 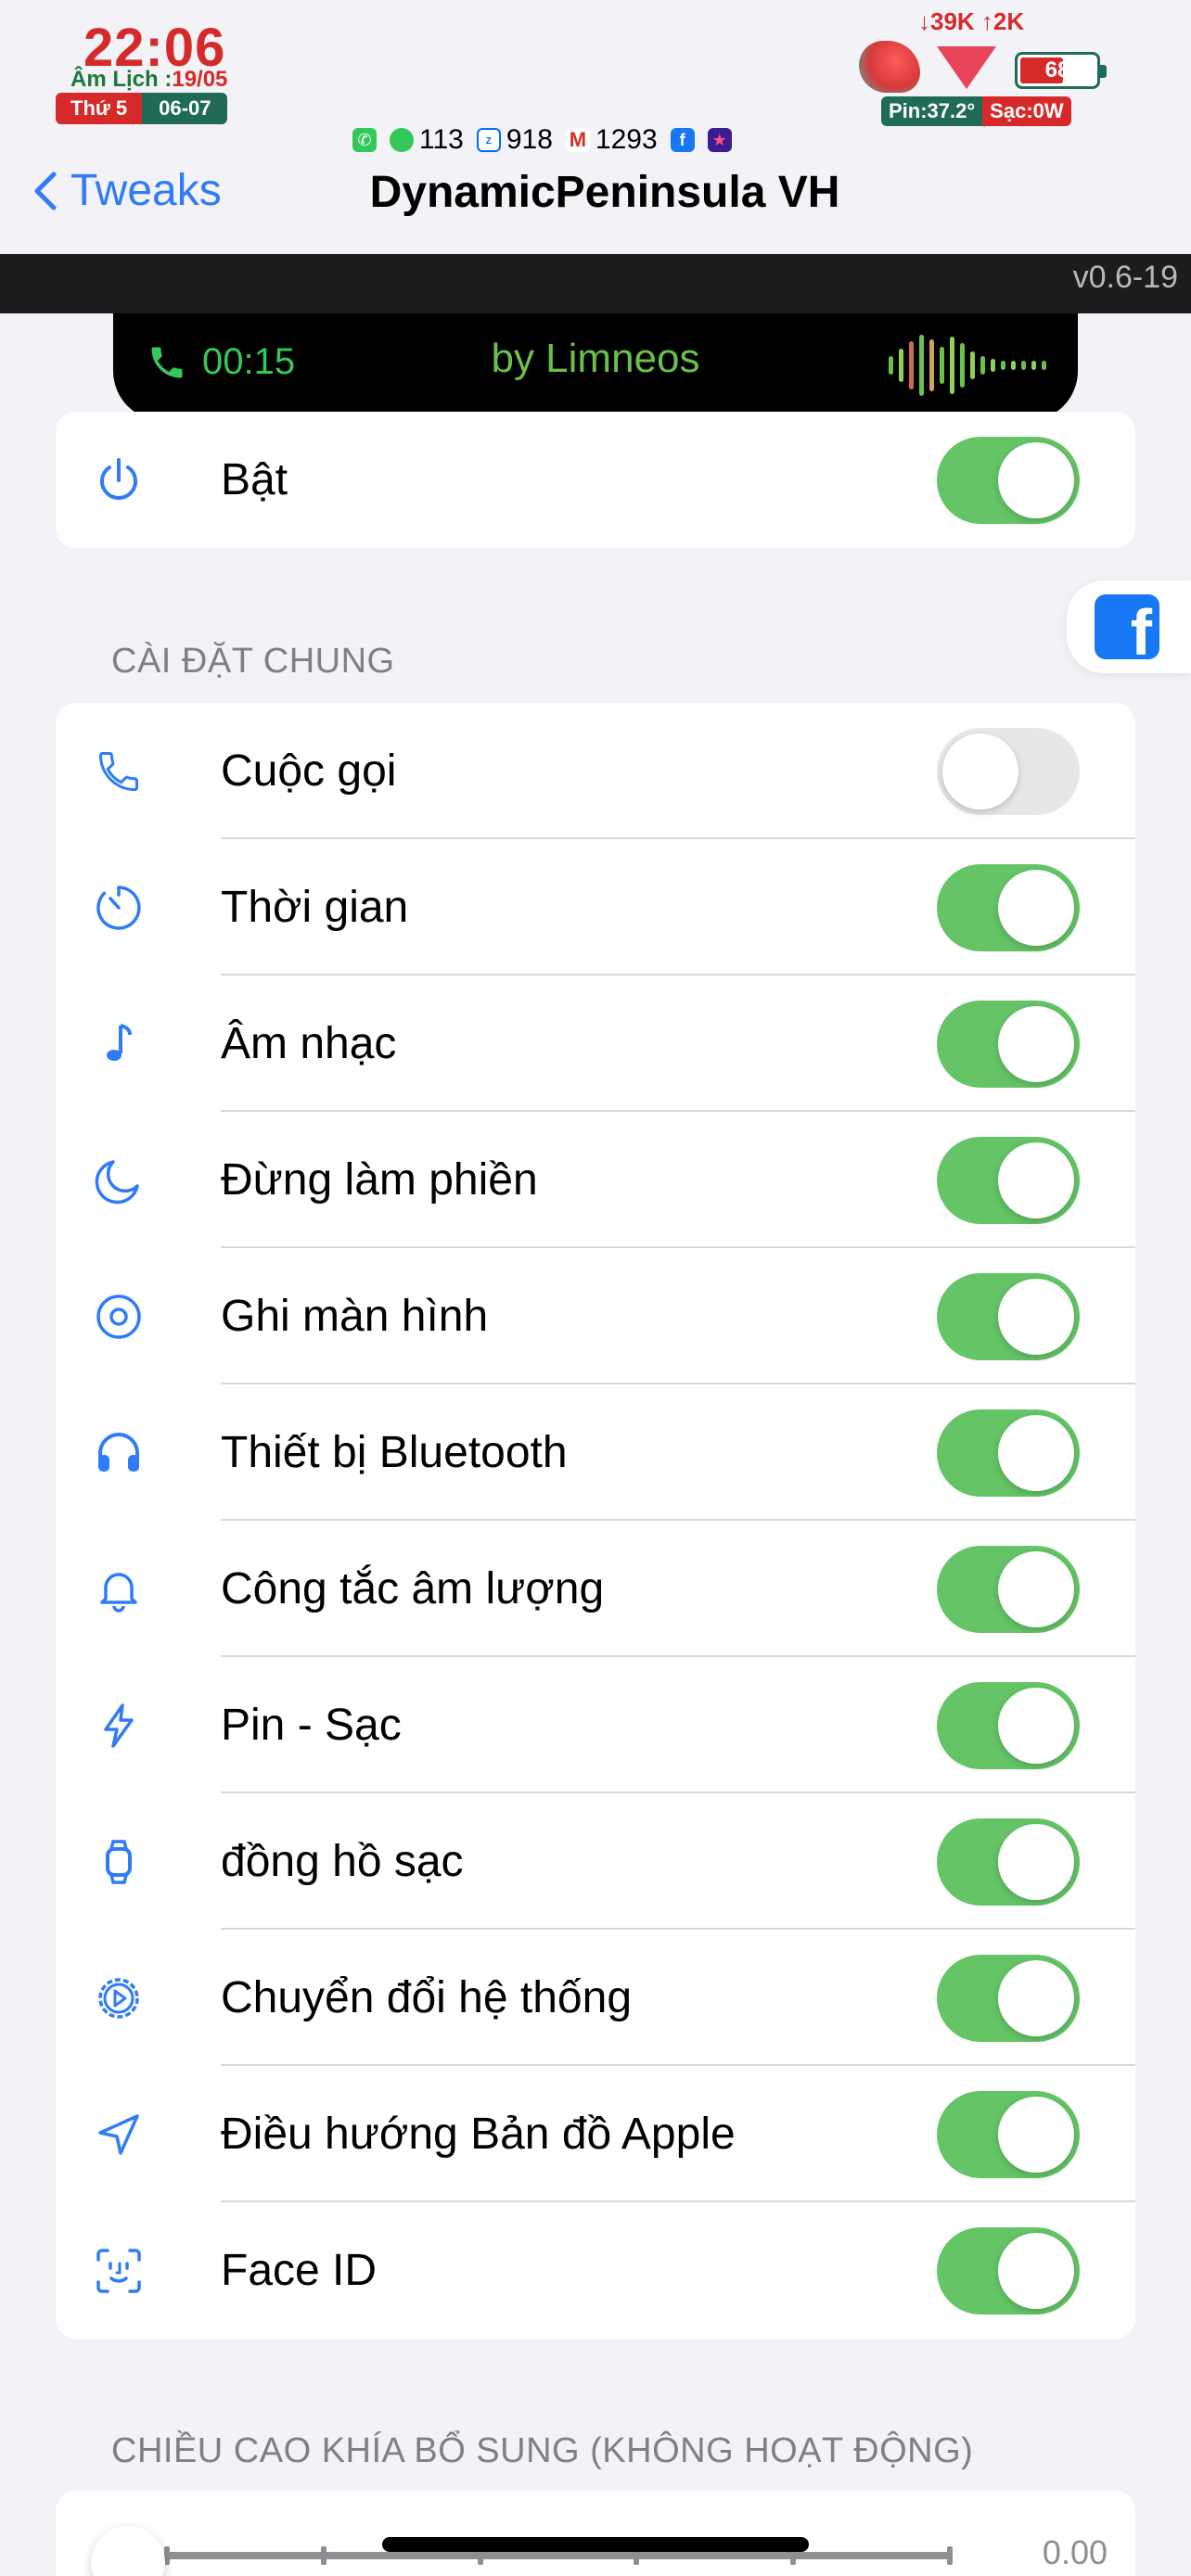 I want to click on waveform-icon, so click(x=967, y=365).